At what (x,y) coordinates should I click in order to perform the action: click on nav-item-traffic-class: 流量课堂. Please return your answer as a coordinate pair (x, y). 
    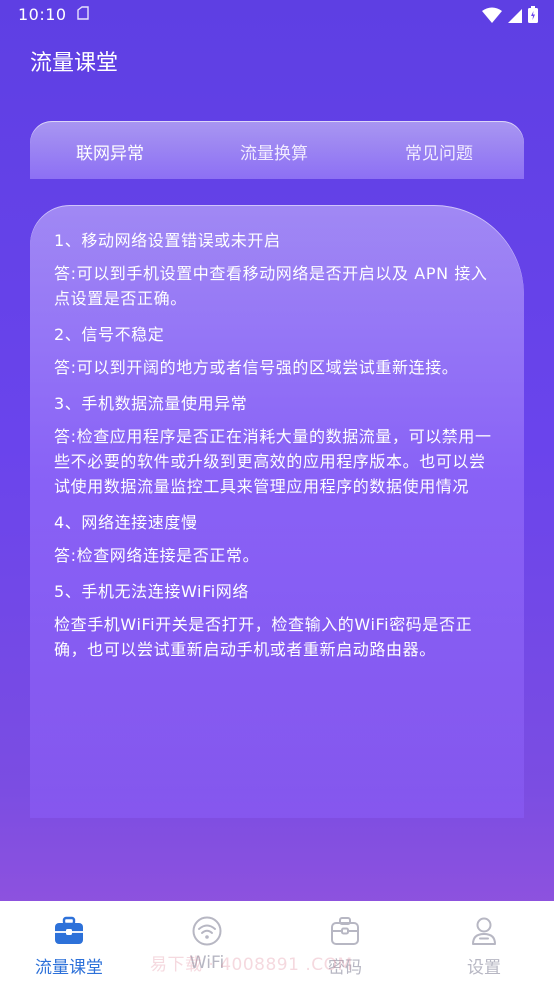
    Looking at the image, I should click on (69, 946).